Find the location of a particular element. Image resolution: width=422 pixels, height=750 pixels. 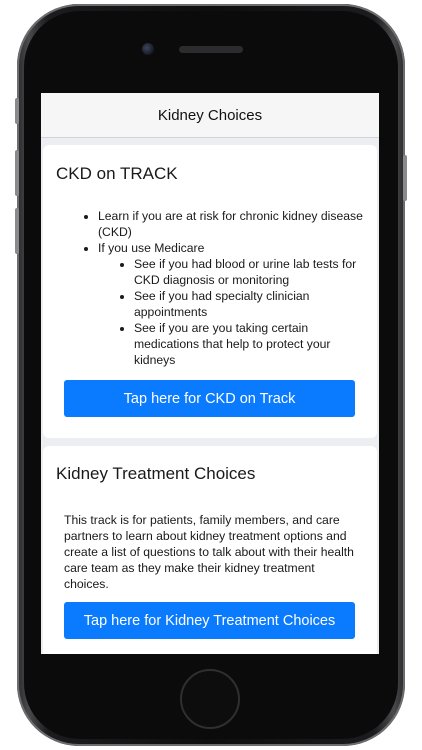

power-button is located at coordinates (405, 178).